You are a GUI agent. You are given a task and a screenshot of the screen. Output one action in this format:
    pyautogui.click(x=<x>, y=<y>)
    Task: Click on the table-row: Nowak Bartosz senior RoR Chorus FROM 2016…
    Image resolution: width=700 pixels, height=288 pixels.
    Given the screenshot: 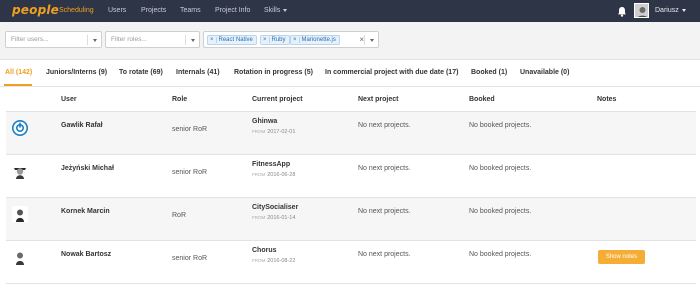 What is the action you would take?
    pyautogui.click(x=351, y=262)
    